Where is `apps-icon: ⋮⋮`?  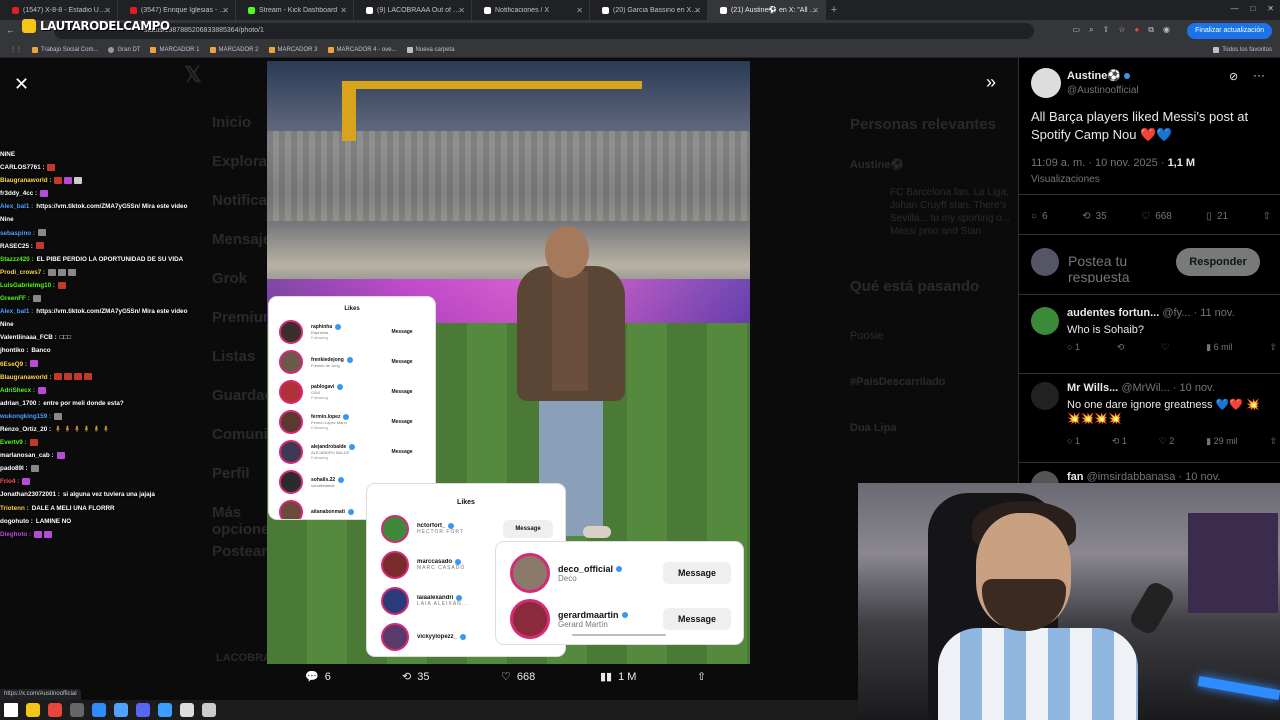 apps-icon: ⋮⋮ is located at coordinates (16, 49).